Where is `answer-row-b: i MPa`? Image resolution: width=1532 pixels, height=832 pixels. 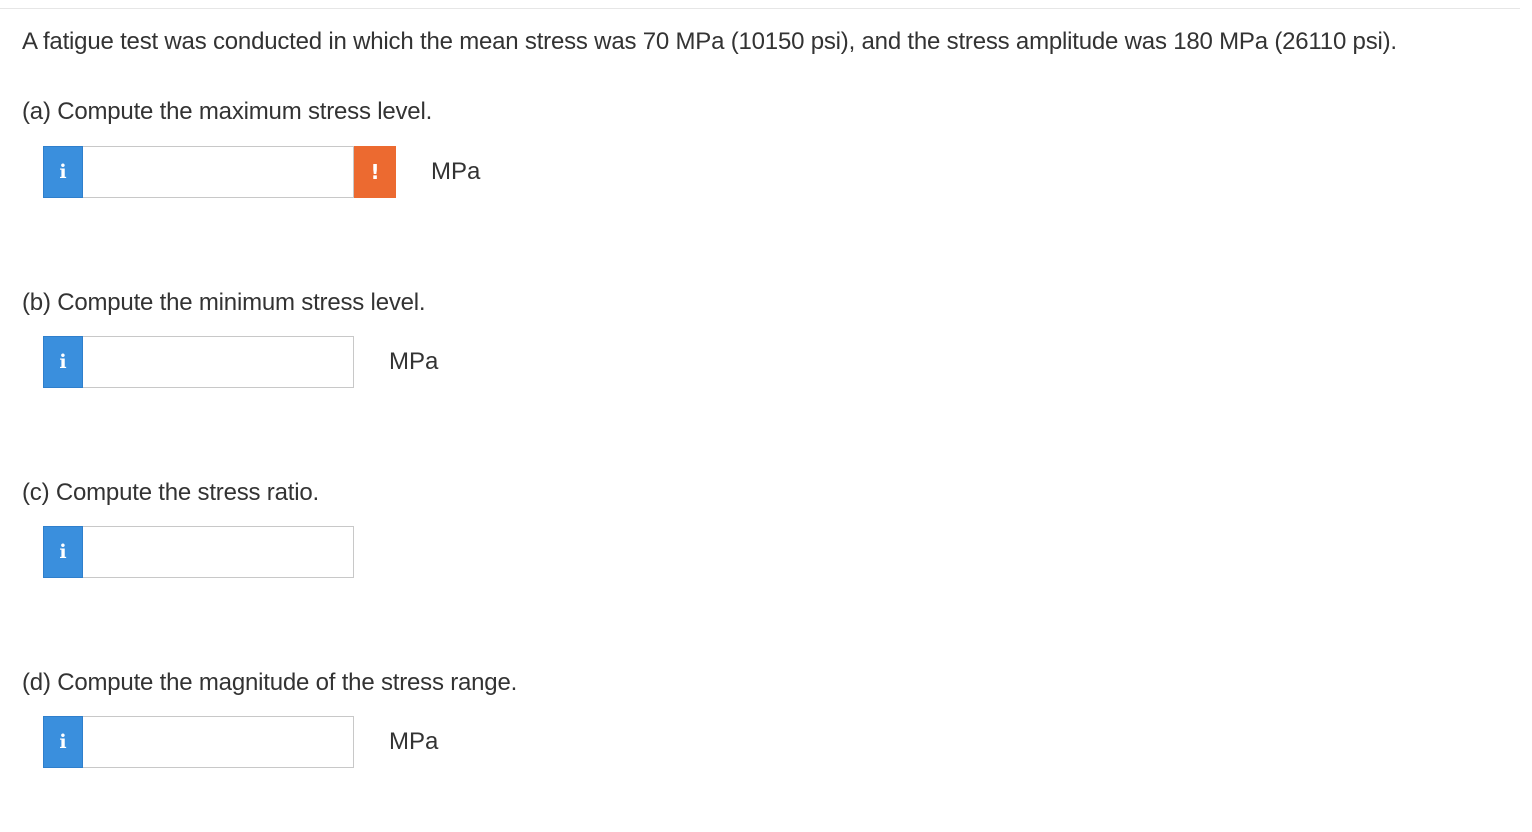
answer-row-b: i MPa is located at coordinates (240, 362).